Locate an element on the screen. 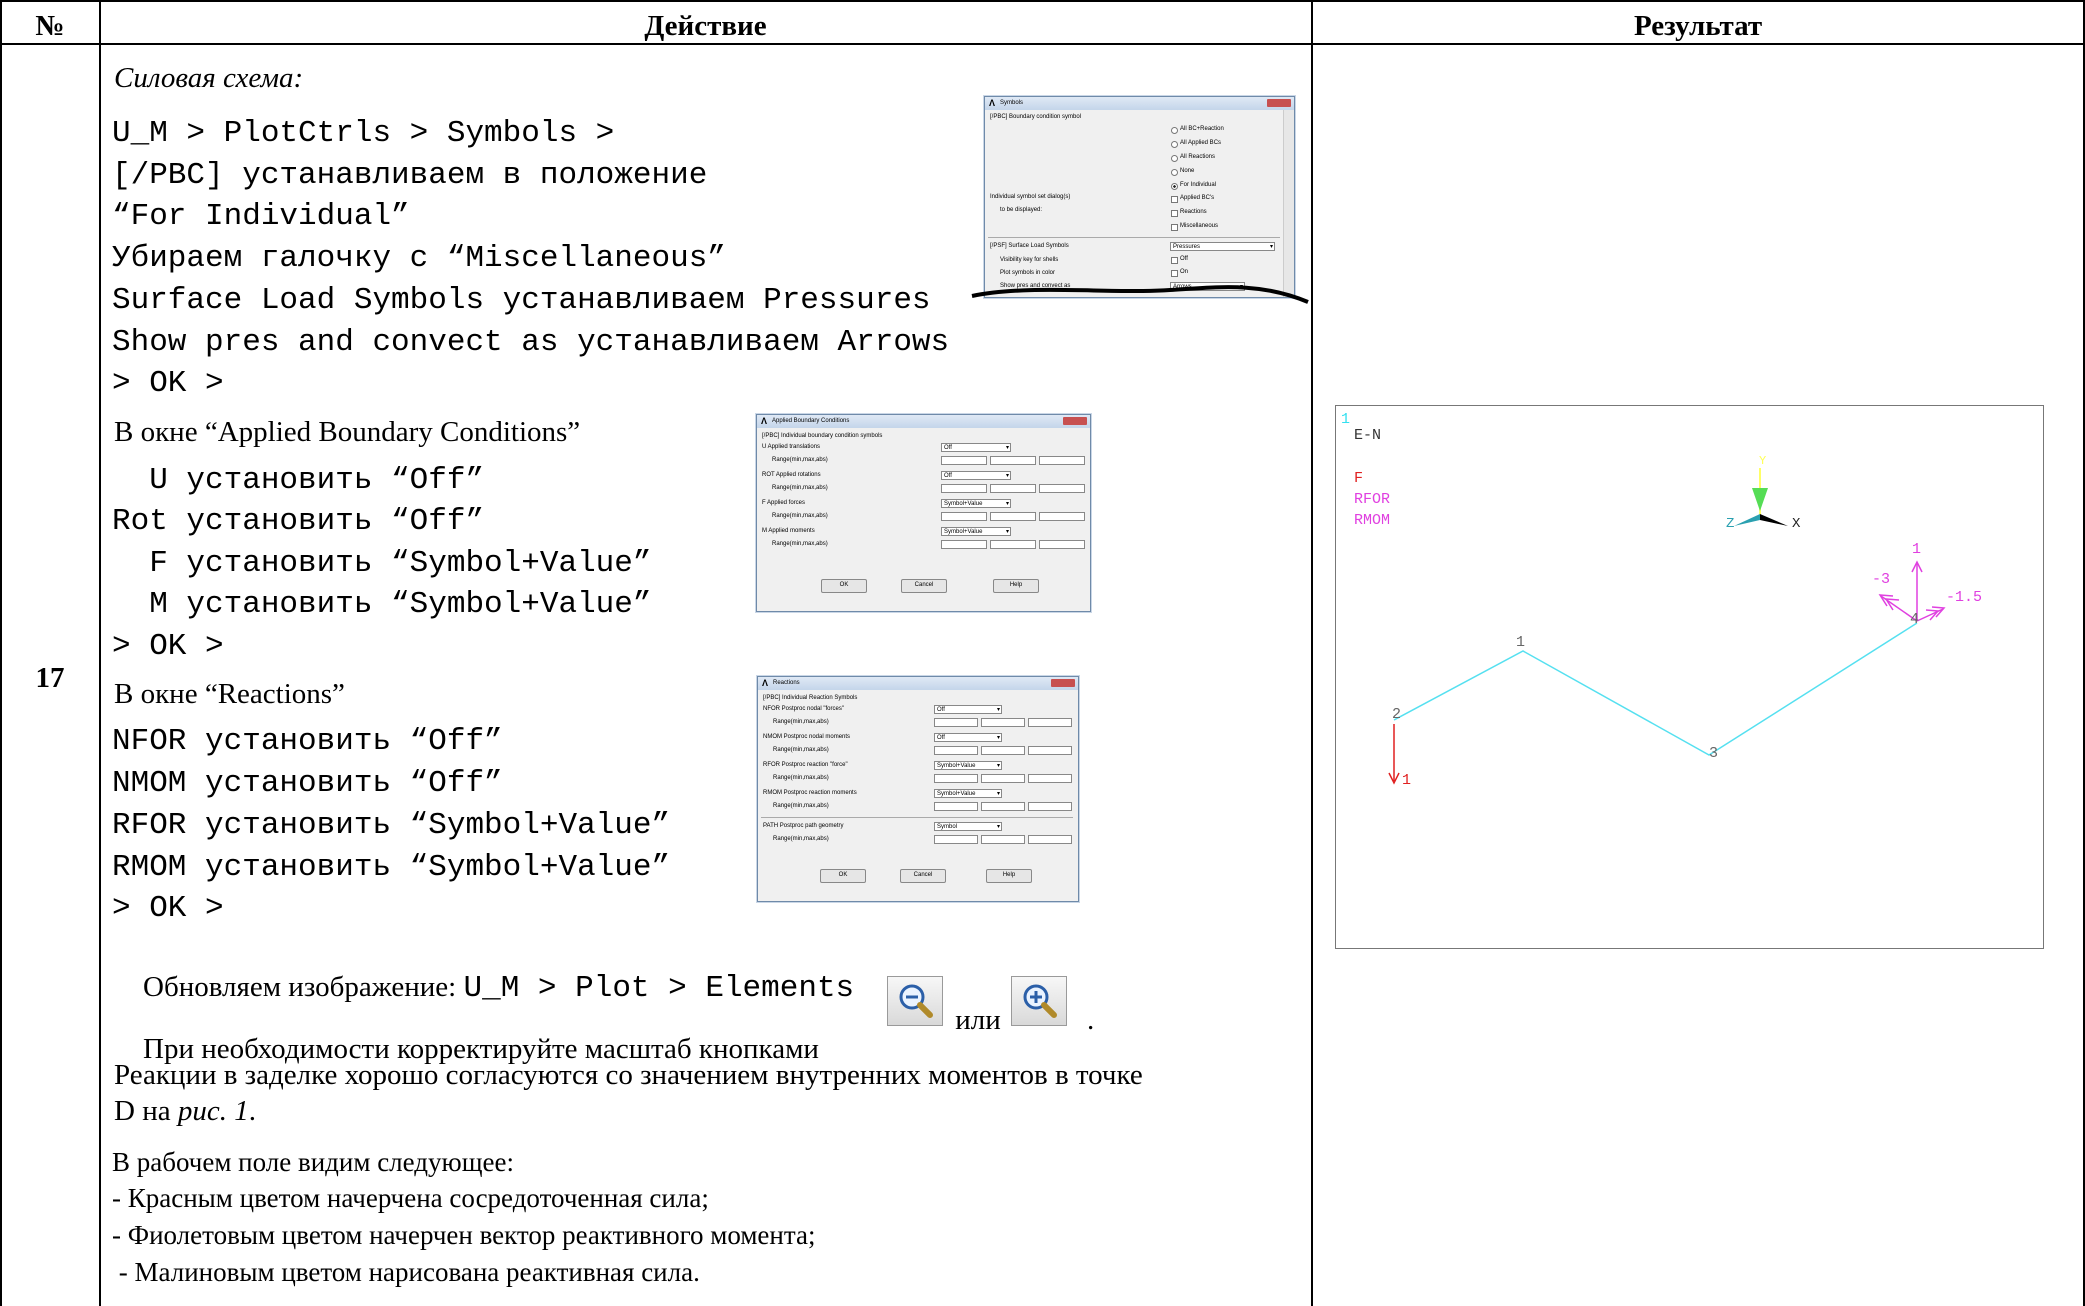  reaction-moment-arrowhead is located at coordinates (1932, 615).